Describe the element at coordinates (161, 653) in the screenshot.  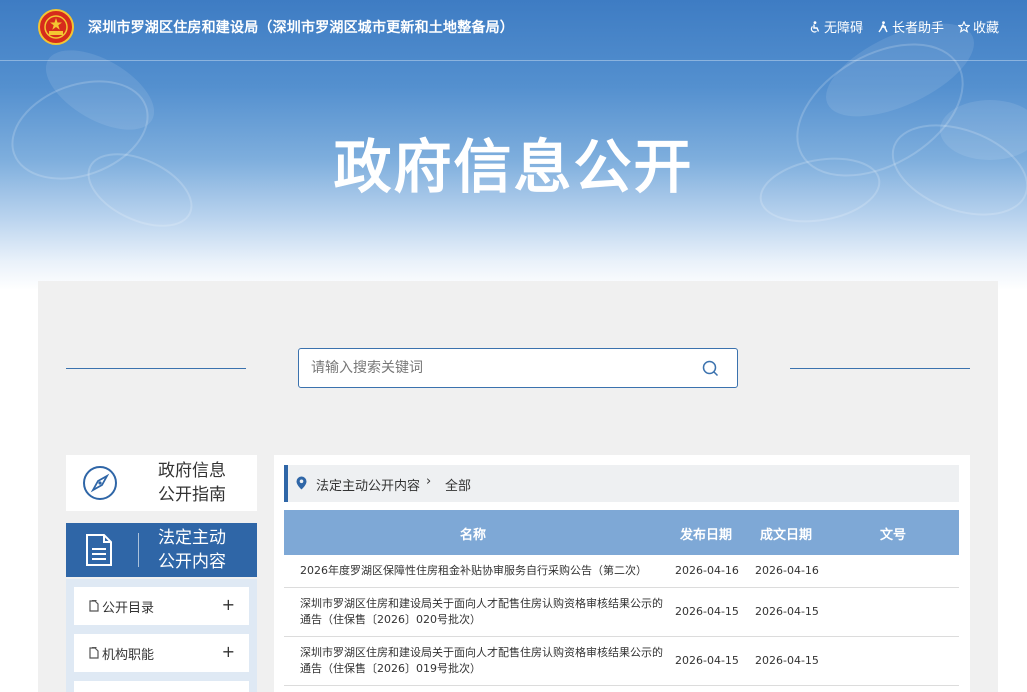
I see `sidebar-item-functions: 机构职能 +` at that location.